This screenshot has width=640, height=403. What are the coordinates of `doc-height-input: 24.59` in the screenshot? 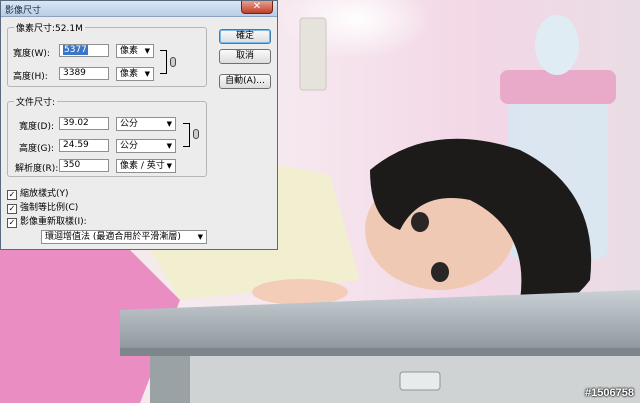 It's located at (84, 145).